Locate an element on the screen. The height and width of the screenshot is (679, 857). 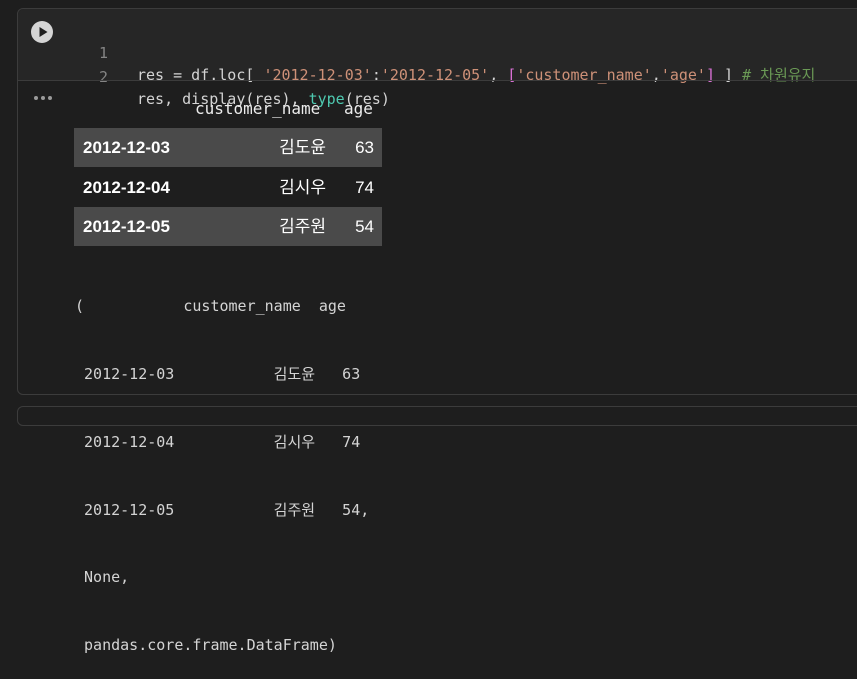
column-header-customer-name: customer_name is located at coordinates (258, 108).